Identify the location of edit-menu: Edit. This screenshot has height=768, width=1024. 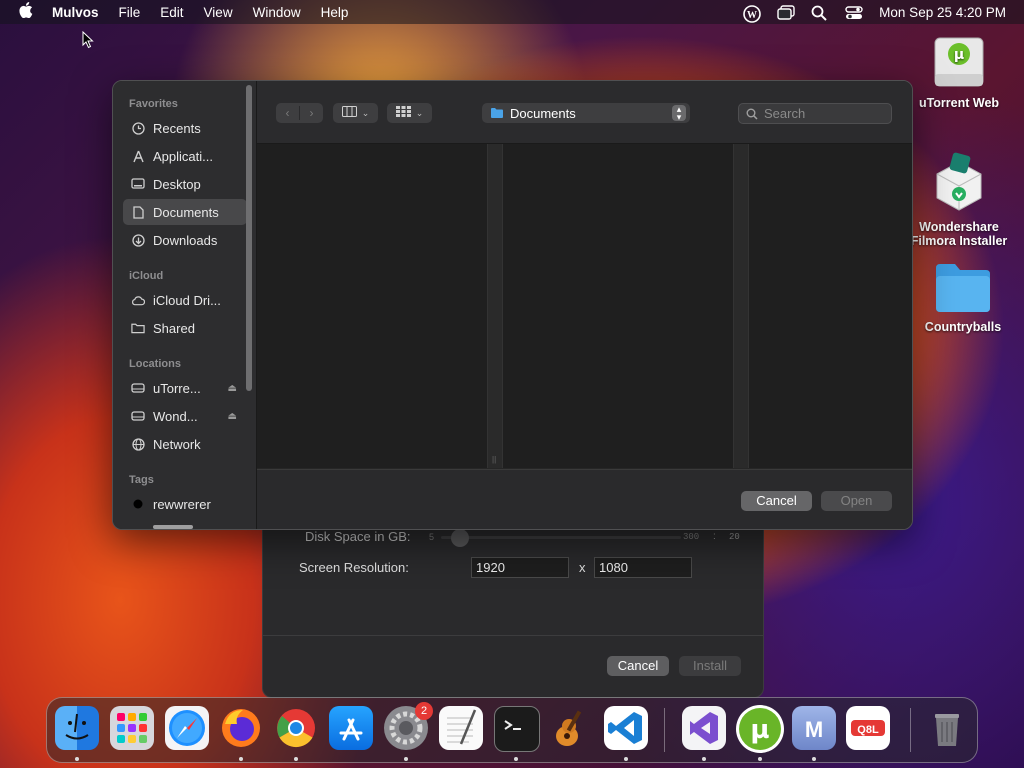
(171, 12).